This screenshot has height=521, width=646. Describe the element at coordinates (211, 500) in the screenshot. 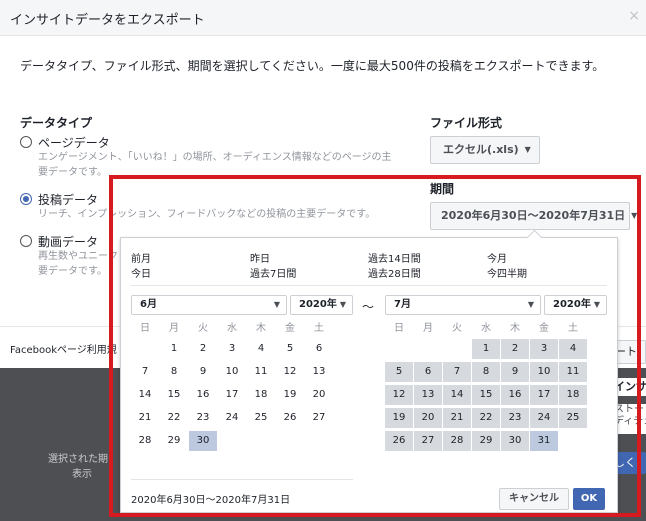

I see `selected-range-text: 2020年6月30日～2020年7月31日` at that location.